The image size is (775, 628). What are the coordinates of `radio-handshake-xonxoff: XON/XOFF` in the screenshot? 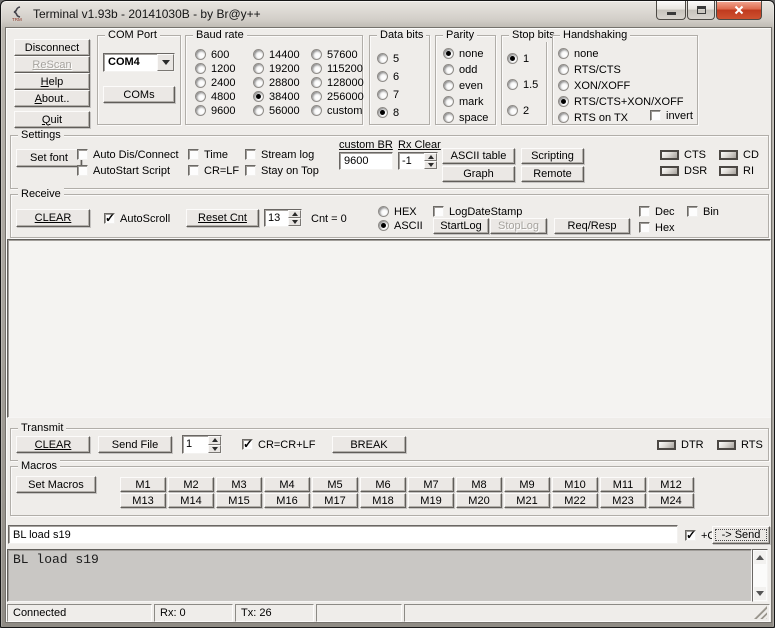 It's located at (594, 85).